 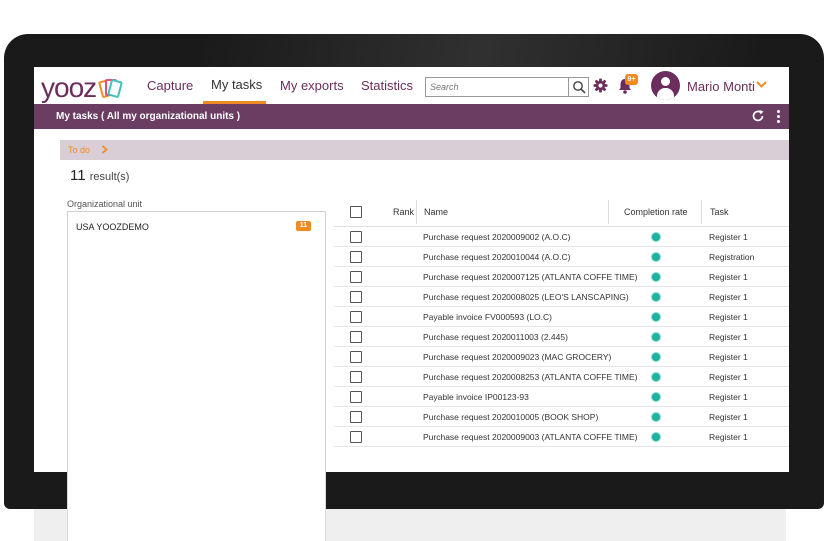 What do you see at coordinates (495, 337) in the screenshot?
I see `row-name: Purchase request 2020011003 (2.445)` at bounding box center [495, 337].